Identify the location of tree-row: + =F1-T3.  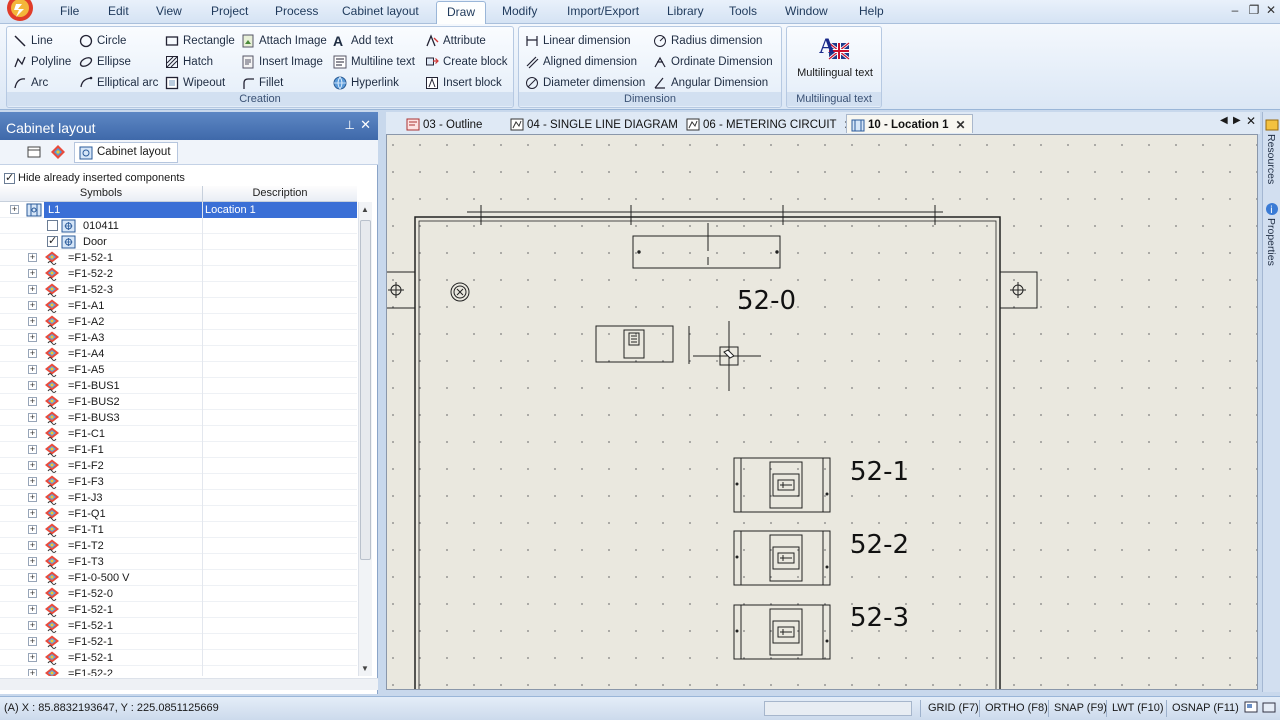
(178, 562).